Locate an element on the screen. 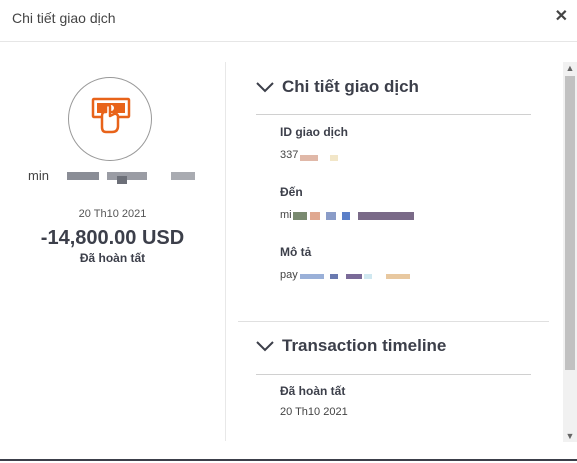 The height and width of the screenshot is (463, 577). bottom-border is located at coordinates (288, 460).